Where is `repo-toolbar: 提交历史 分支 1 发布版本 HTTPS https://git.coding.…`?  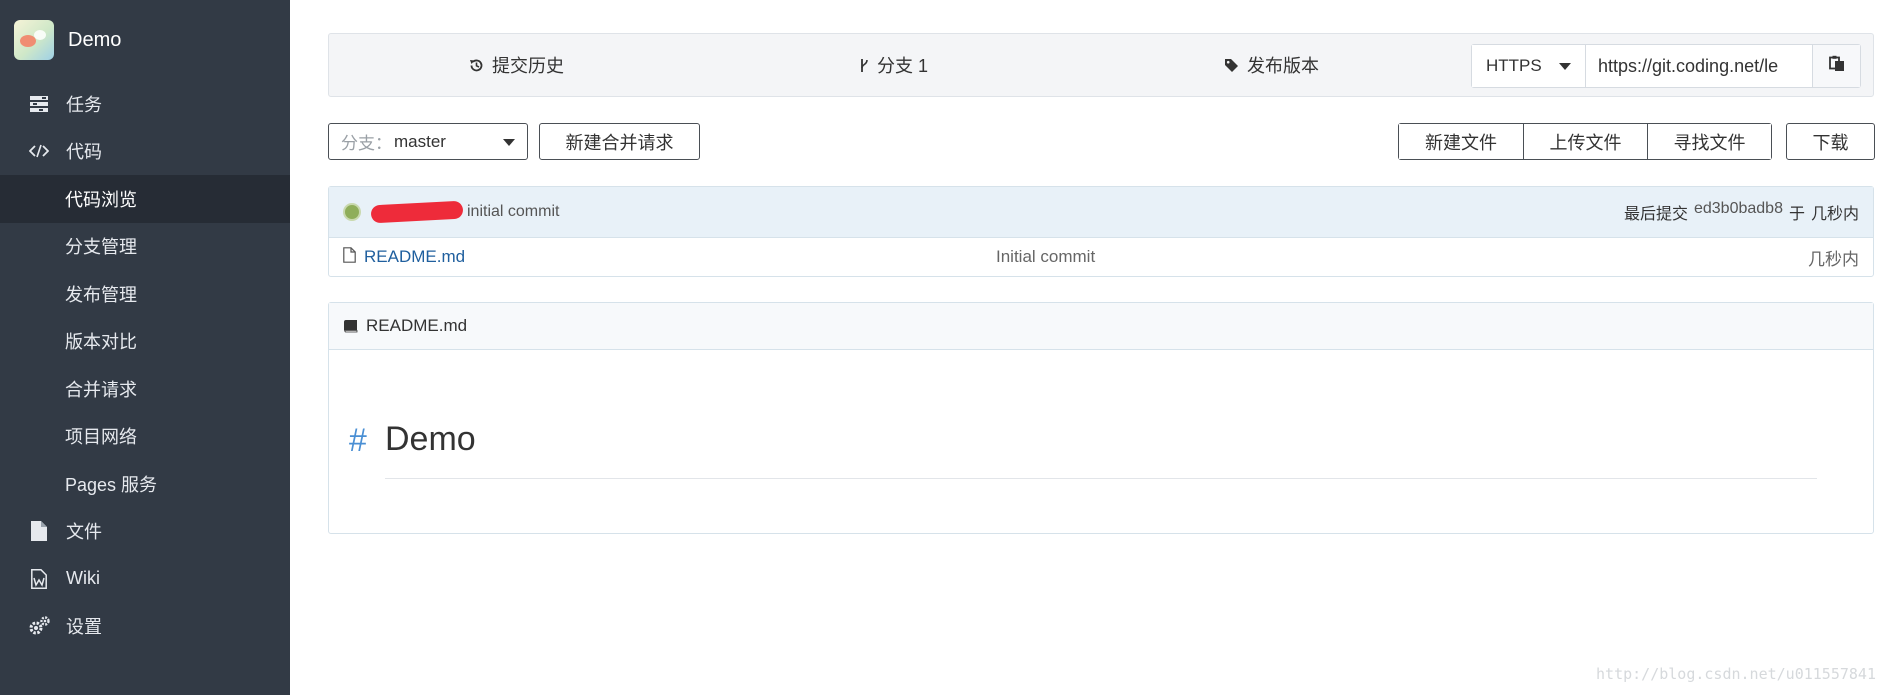 repo-toolbar: 提交历史 分支 1 发布版本 HTTPS https://git.coding.… is located at coordinates (1101, 65).